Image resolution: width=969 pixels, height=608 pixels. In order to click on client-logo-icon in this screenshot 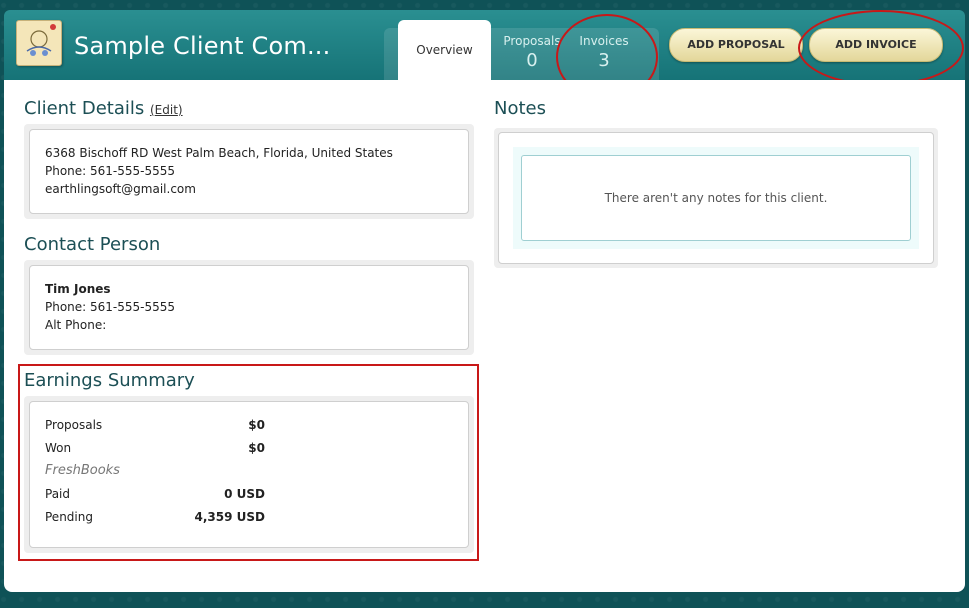, I will do `click(39, 43)`.